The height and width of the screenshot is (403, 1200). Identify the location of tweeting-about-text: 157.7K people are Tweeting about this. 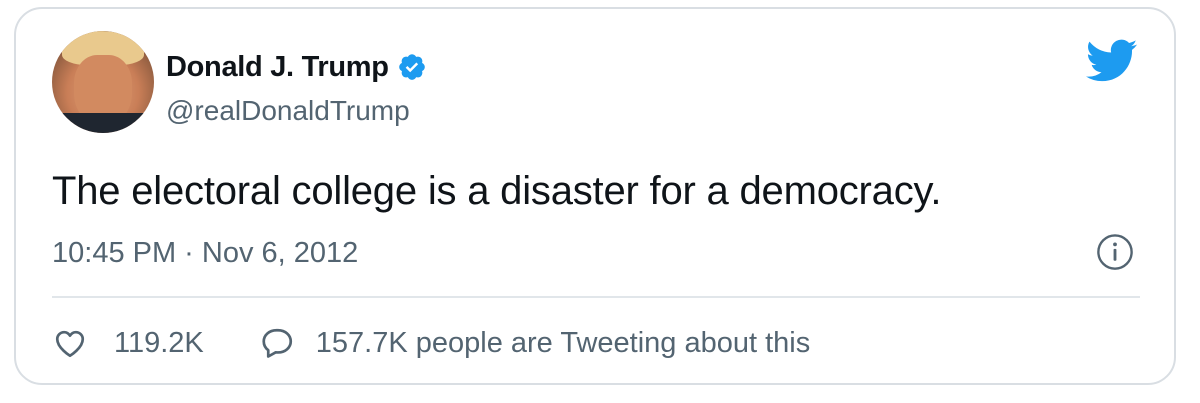
(563, 342).